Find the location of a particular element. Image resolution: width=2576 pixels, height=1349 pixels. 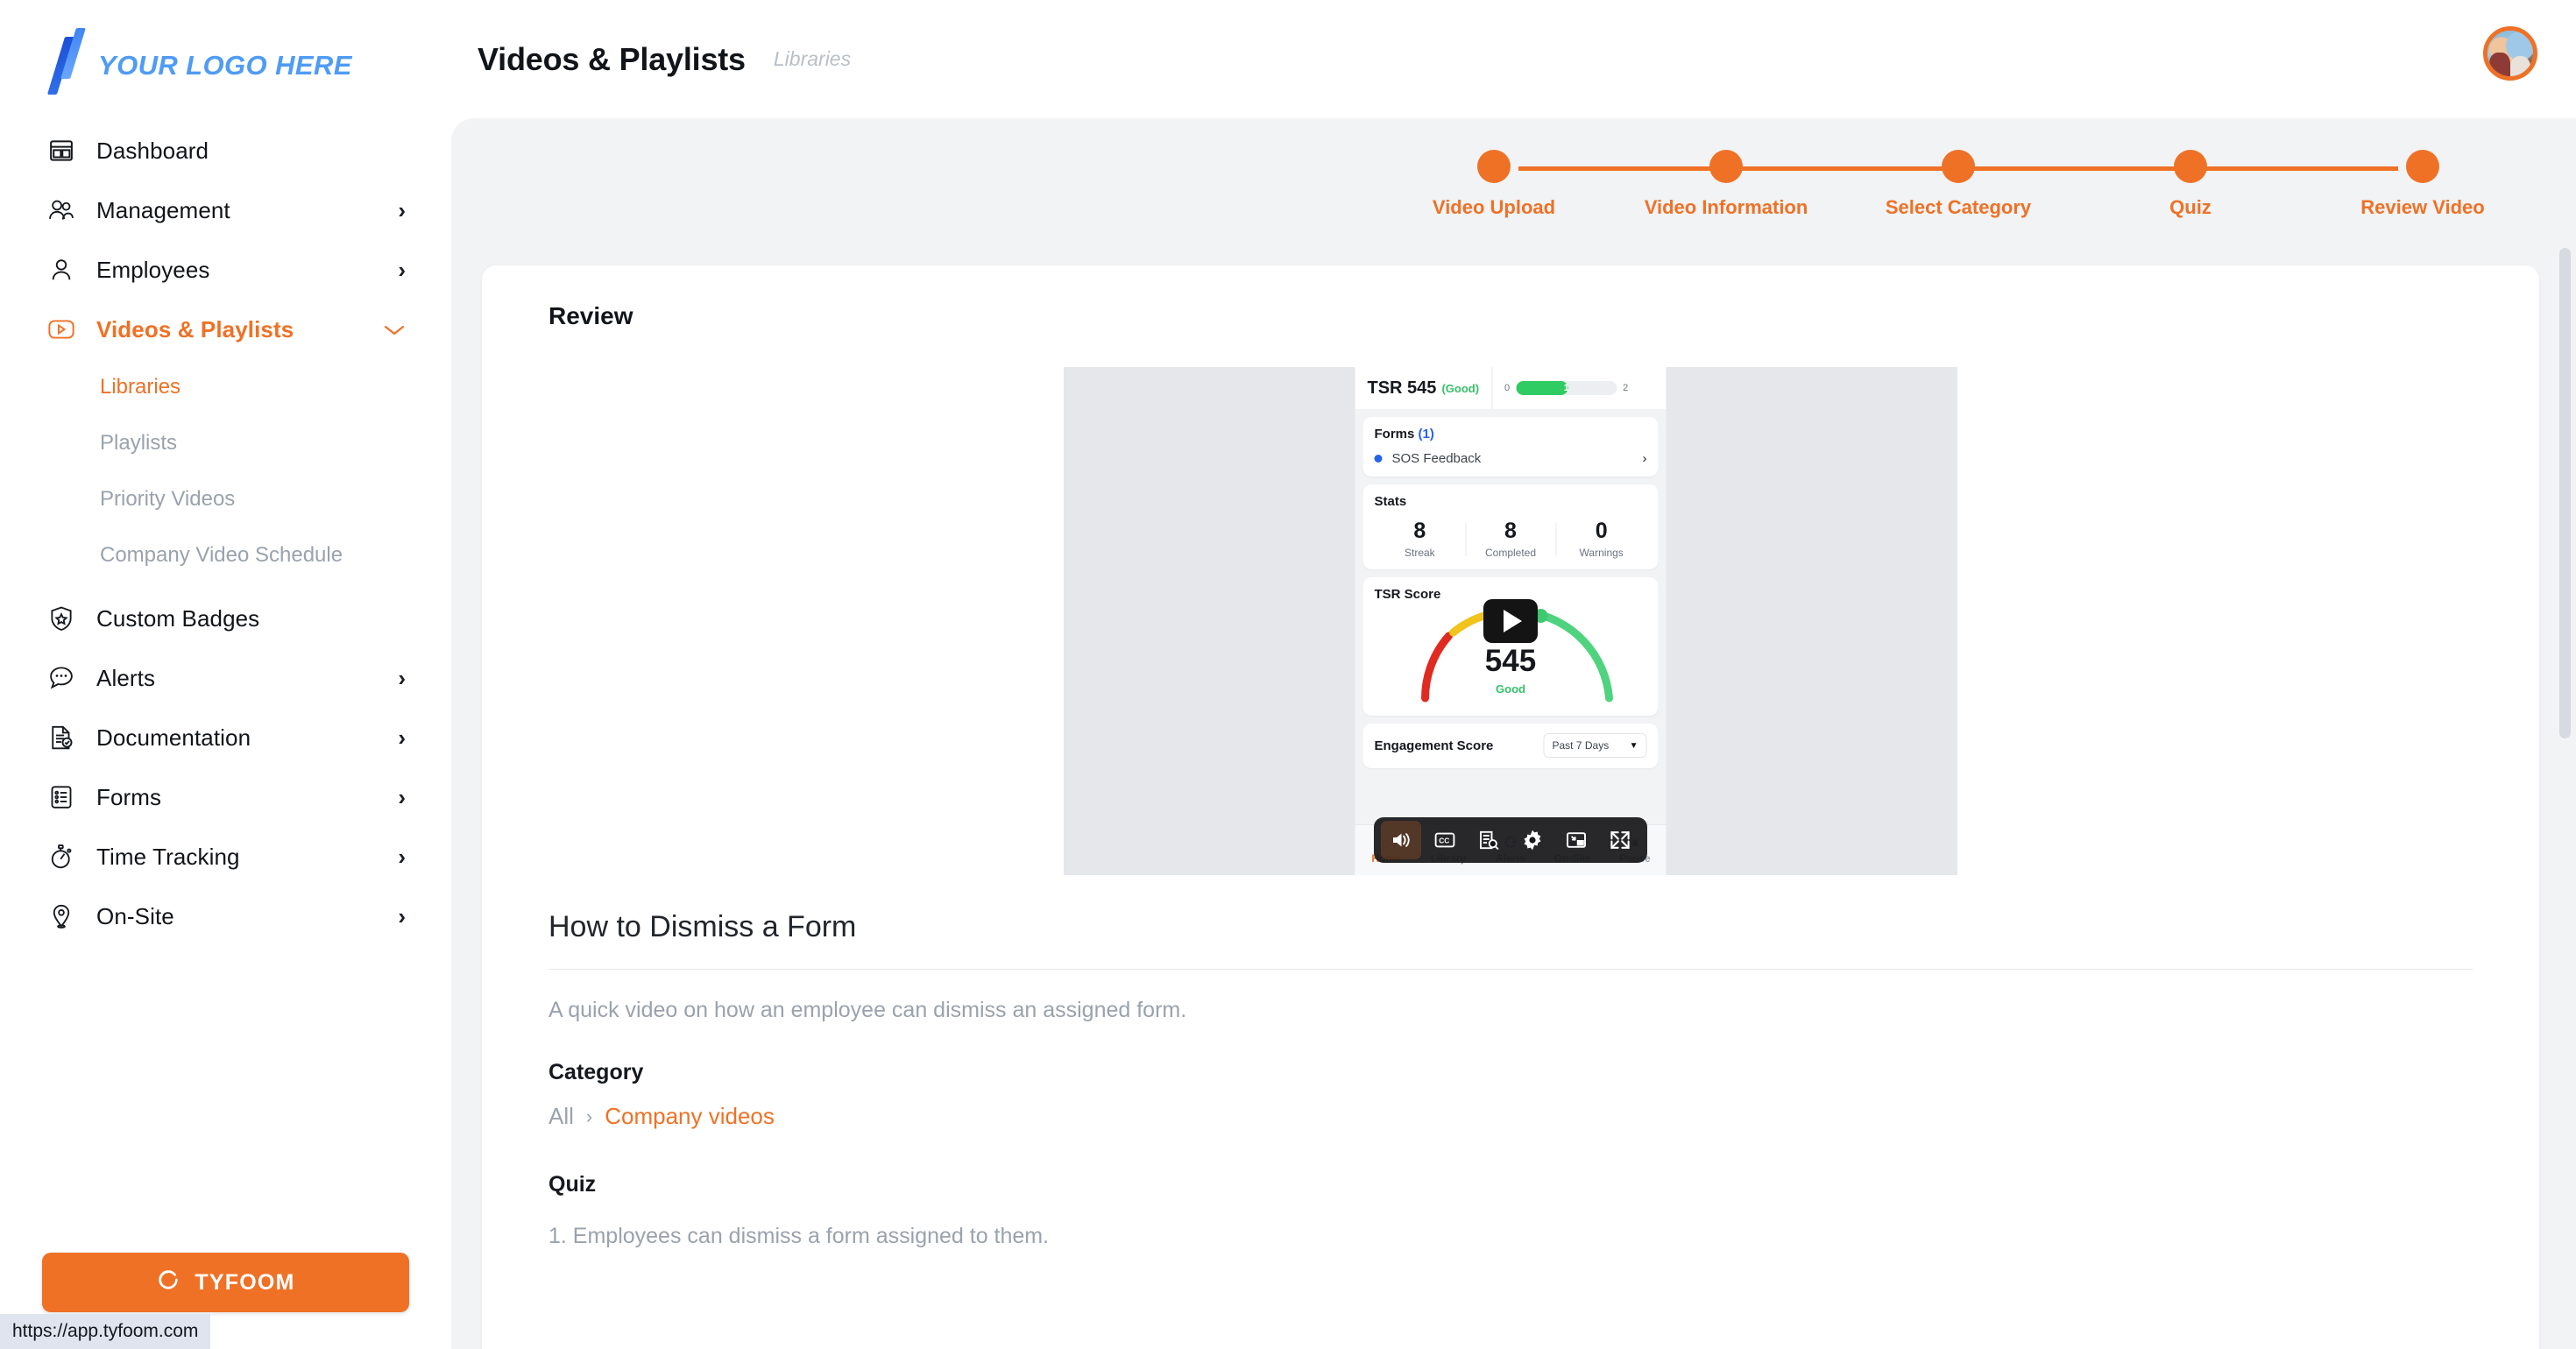

closed-captions-button: CC is located at coordinates (1445, 840).